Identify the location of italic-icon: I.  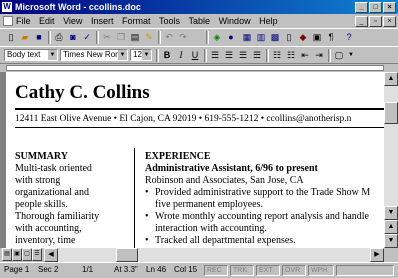
(181, 55).